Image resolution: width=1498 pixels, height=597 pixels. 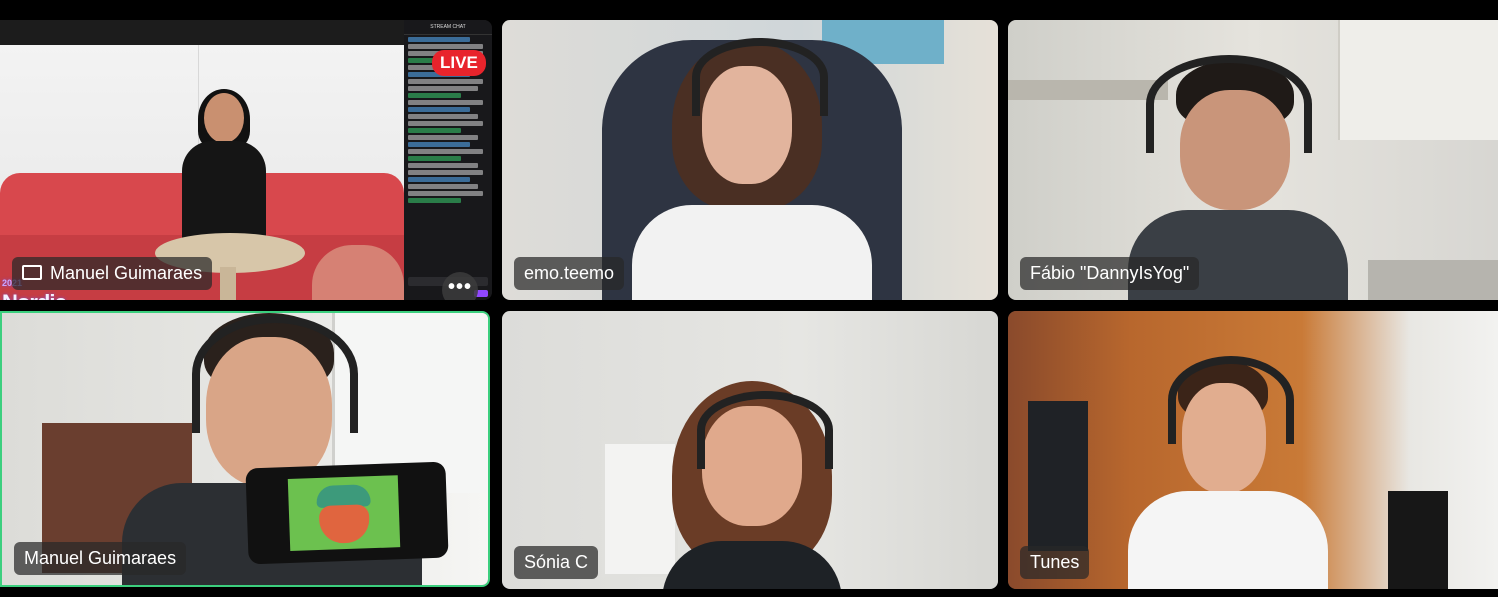 I want to click on participant-name-tag: Sónia C, so click(x=556, y=562).